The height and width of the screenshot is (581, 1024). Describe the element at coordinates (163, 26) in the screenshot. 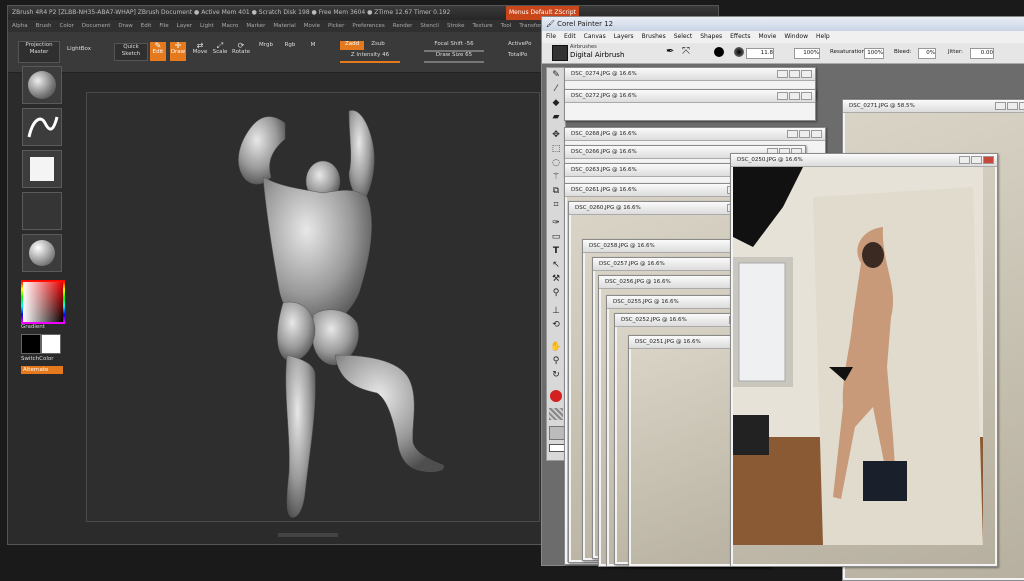

I see `zbrush-menu-file: File` at that location.